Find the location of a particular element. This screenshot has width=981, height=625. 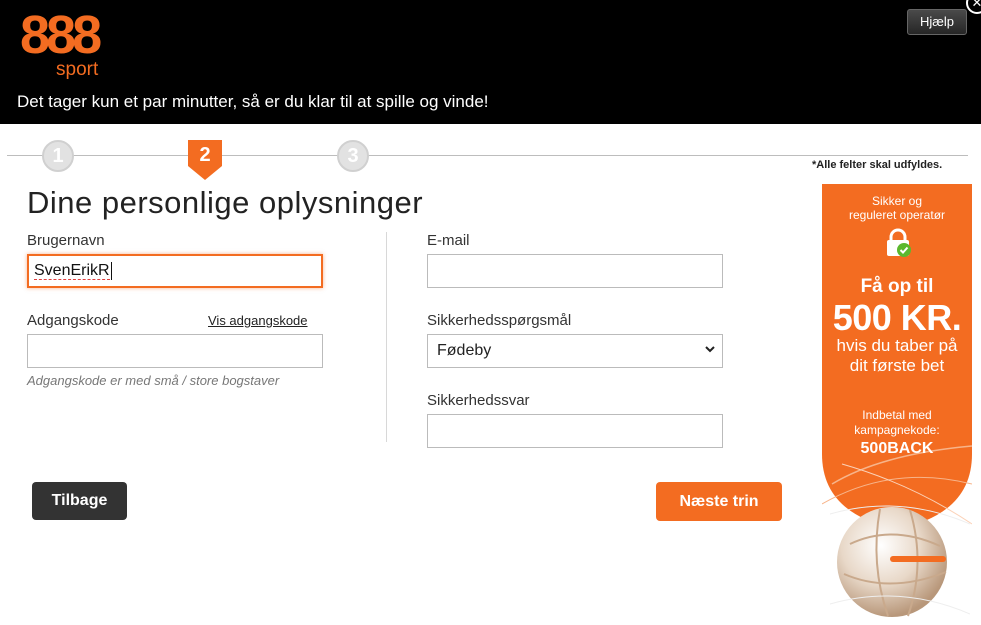

logo-888sport: 888 sport is located at coordinates (70, 46).